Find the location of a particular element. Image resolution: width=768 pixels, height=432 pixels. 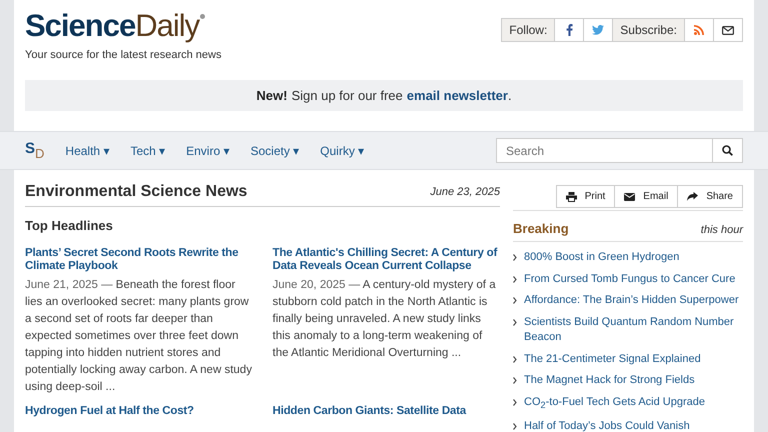

breaking-heading: Breaking is located at coordinates (541, 228).